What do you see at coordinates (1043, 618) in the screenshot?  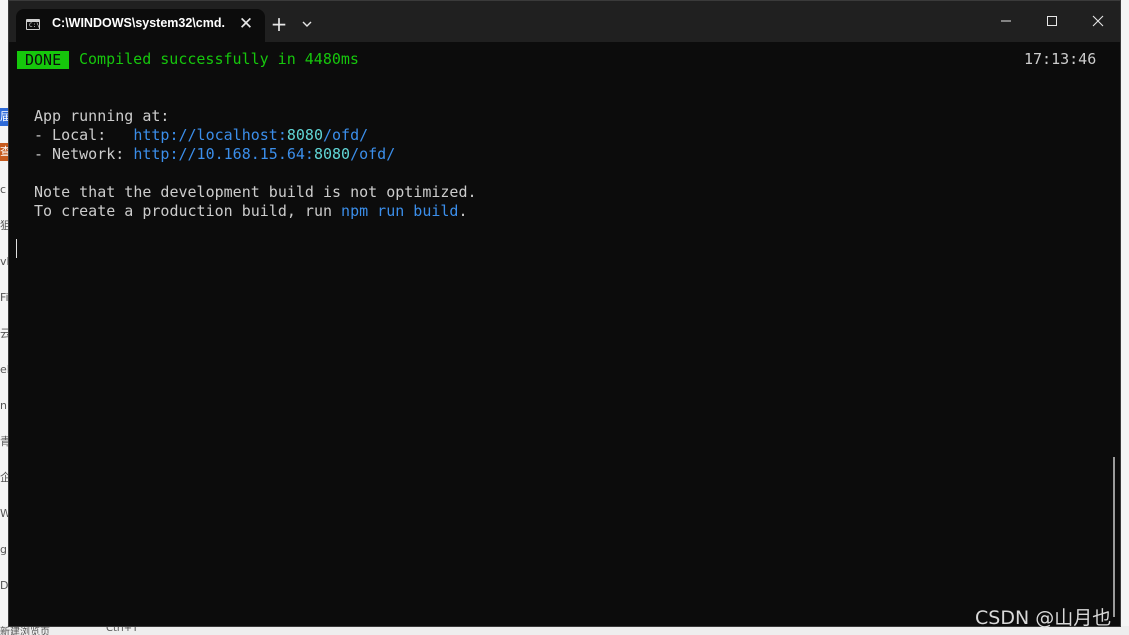 I see `watermark: CSDN @山月也` at bounding box center [1043, 618].